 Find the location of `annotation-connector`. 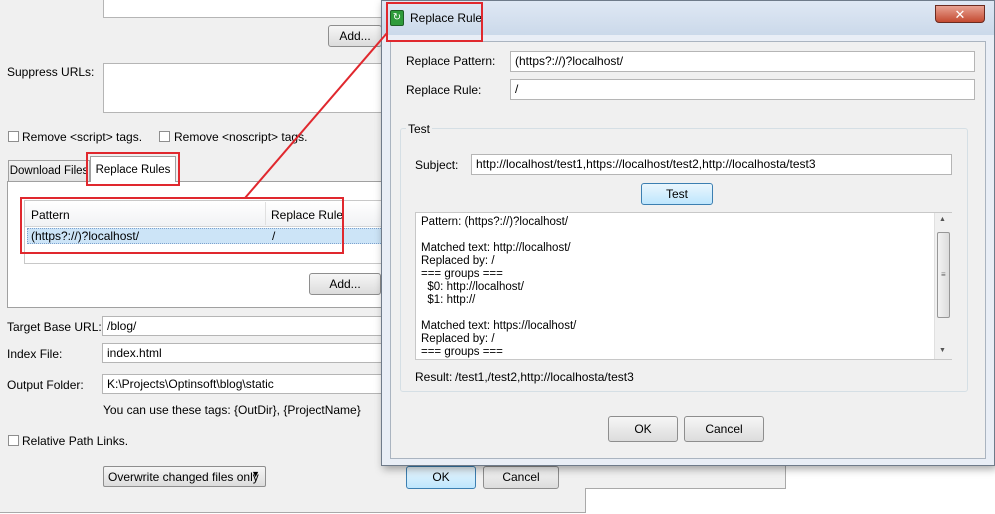

annotation-connector is located at coordinates (316, 115).